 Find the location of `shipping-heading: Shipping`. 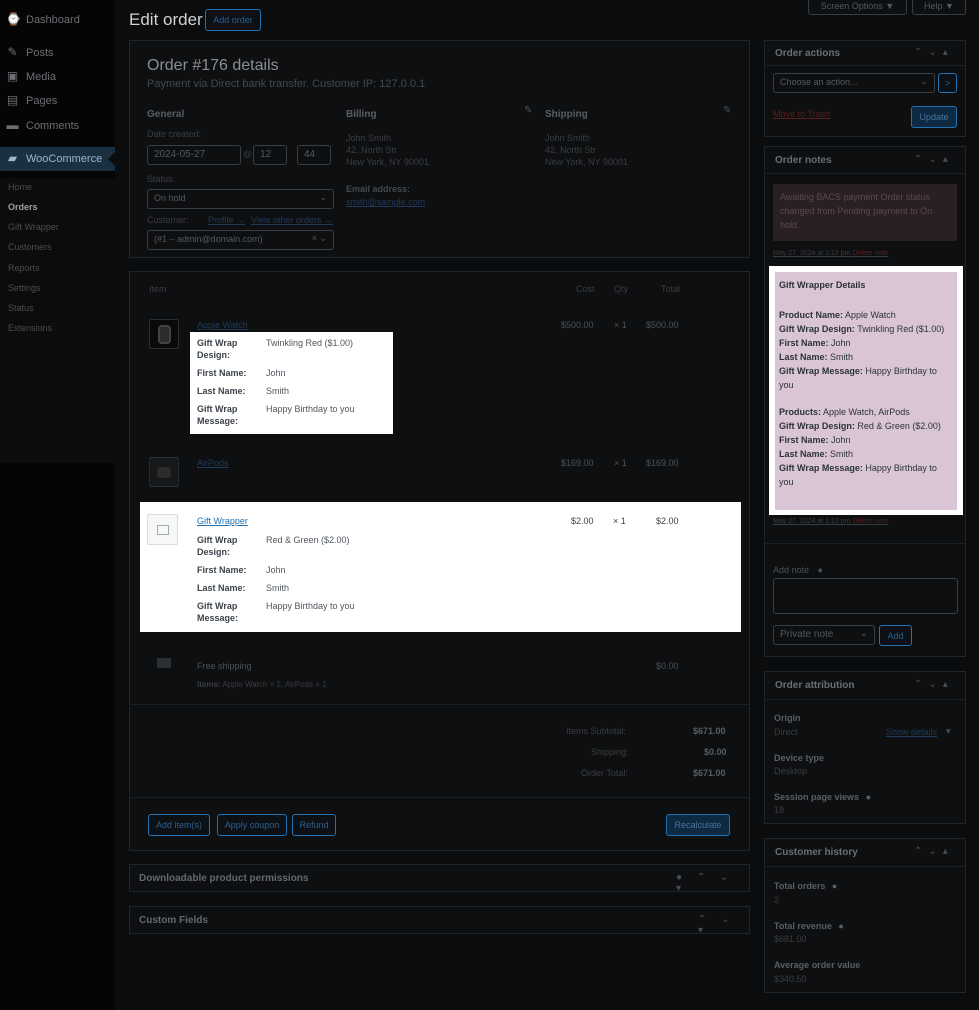

shipping-heading: Shipping is located at coordinates (566, 114).